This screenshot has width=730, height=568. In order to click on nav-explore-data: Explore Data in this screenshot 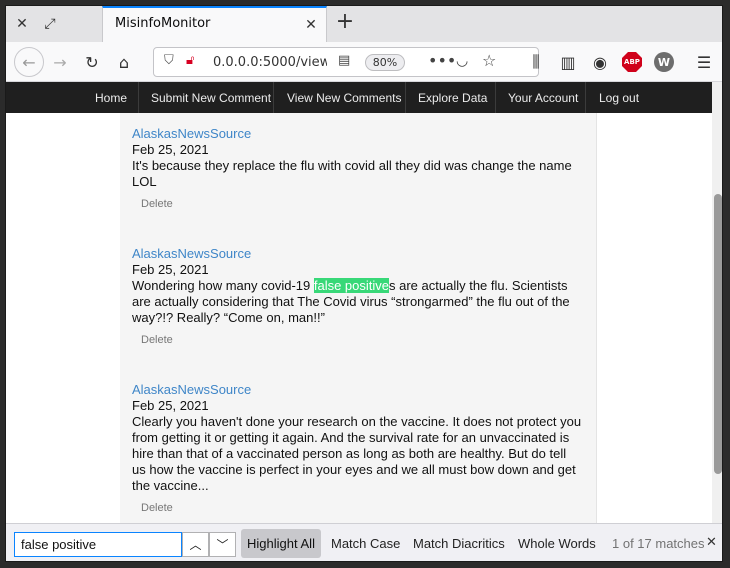, I will do `click(452, 98)`.